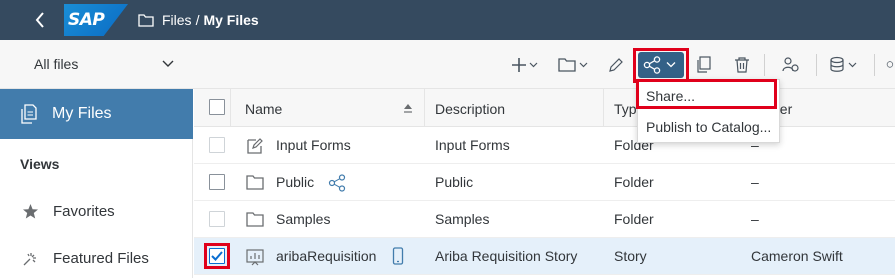 Image resolution: width=895 pixels, height=278 pixels. I want to click on breadcrumb-current: My Files, so click(231, 20).